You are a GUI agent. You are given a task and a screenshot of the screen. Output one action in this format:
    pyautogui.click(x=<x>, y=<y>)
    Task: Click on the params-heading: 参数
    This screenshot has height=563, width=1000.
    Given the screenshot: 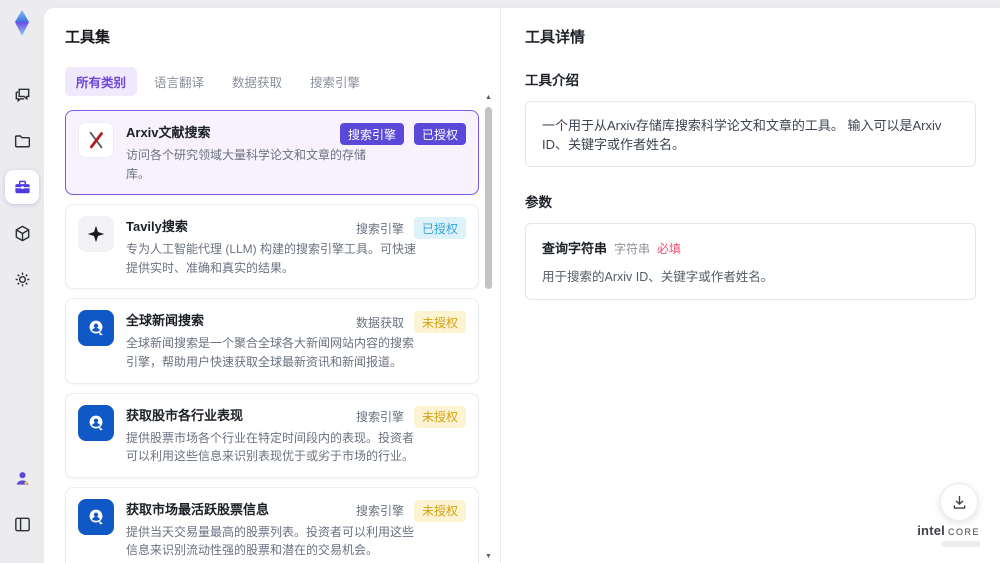 What is the action you would take?
    pyautogui.click(x=538, y=202)
    